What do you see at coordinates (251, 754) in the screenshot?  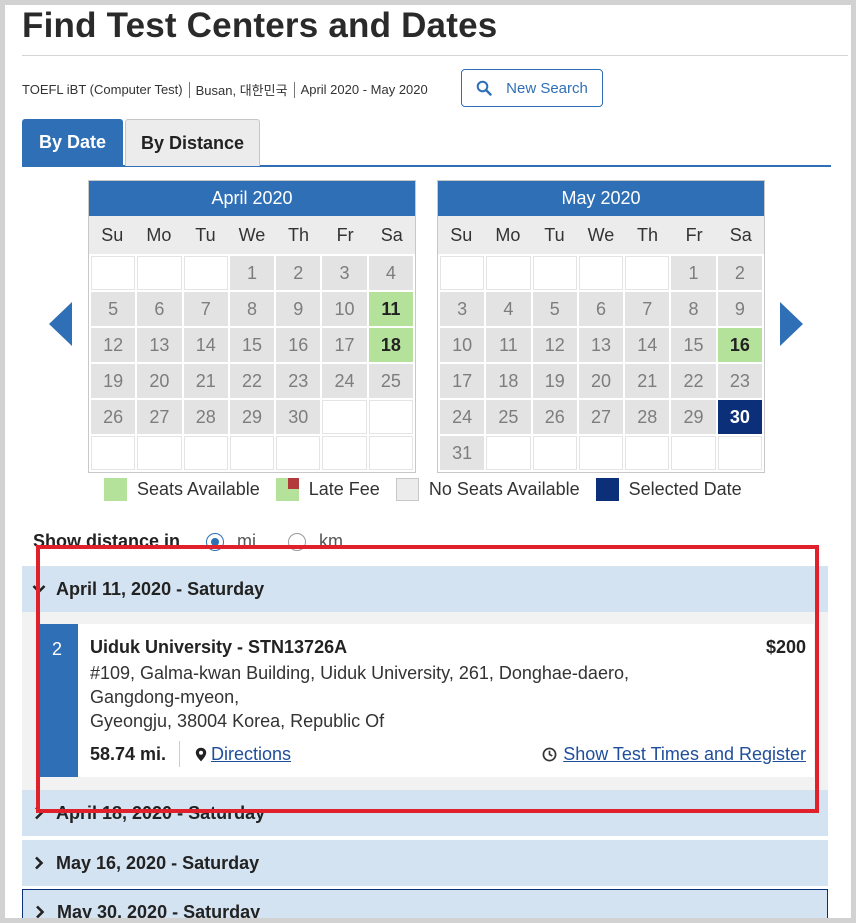 I see `directions-label: Directions` at bounding box center [251, 754].